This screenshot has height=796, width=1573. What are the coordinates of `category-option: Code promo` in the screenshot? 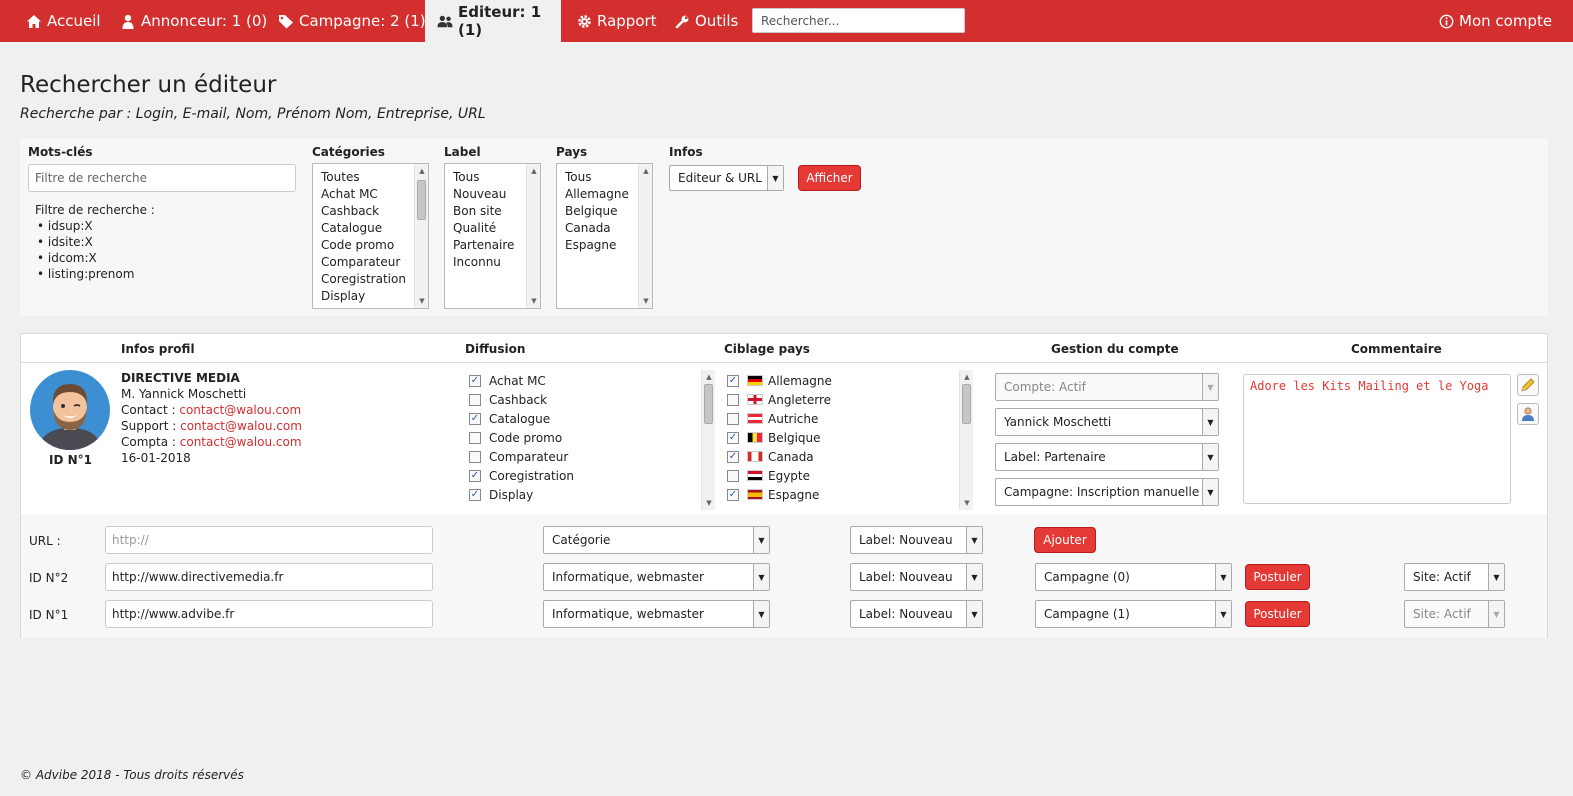 It's located at (374, 245).